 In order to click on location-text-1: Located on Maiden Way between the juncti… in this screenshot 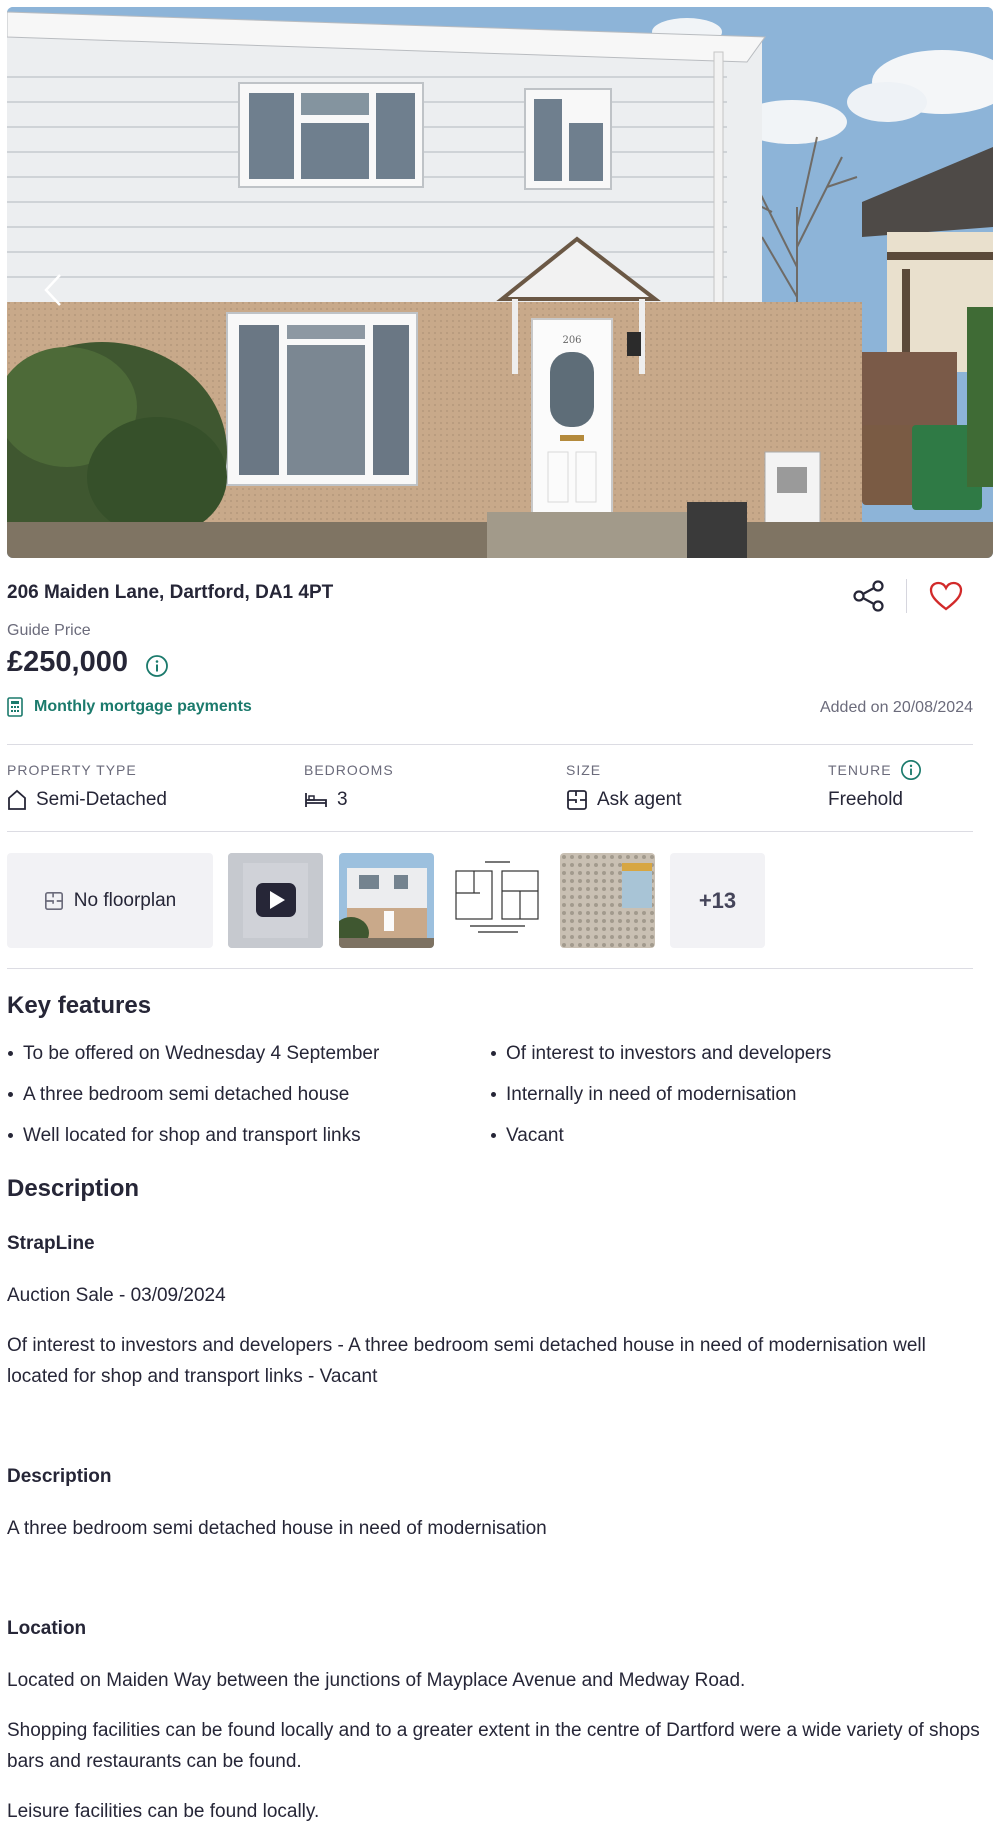, I will do `click(376, 1680)`.